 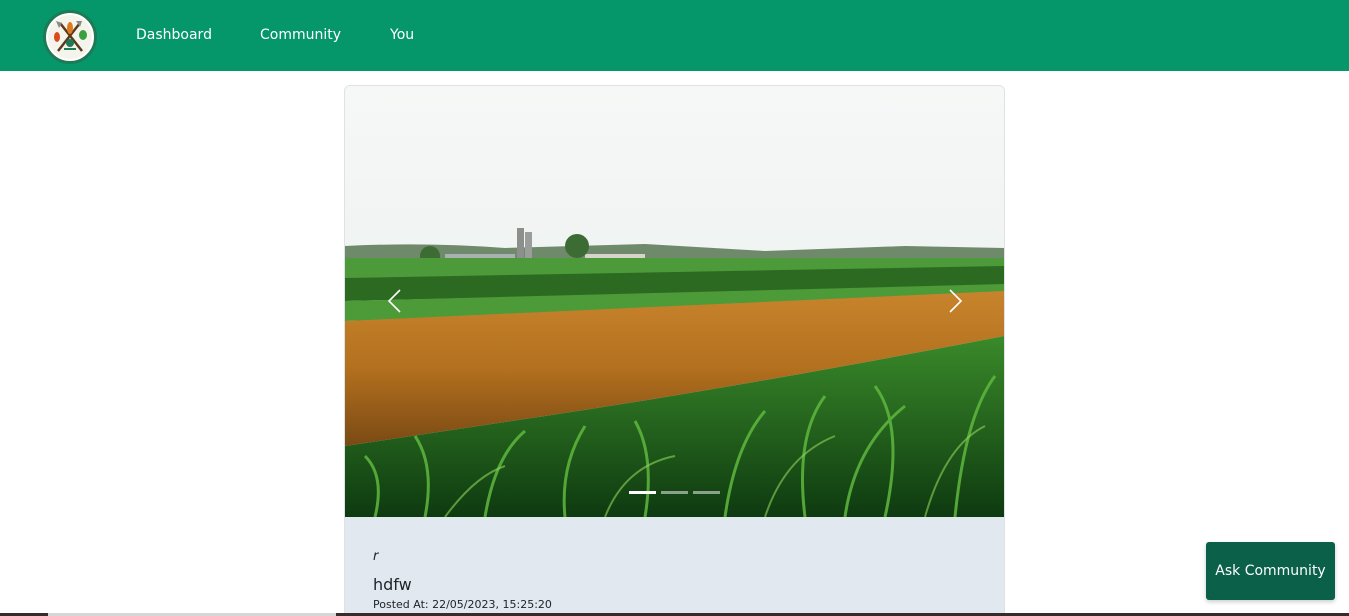 What do you see at coordinates (300, 35) in the screenshot?
I see `nav-community-link: Community` at bounding box center [300, 35].